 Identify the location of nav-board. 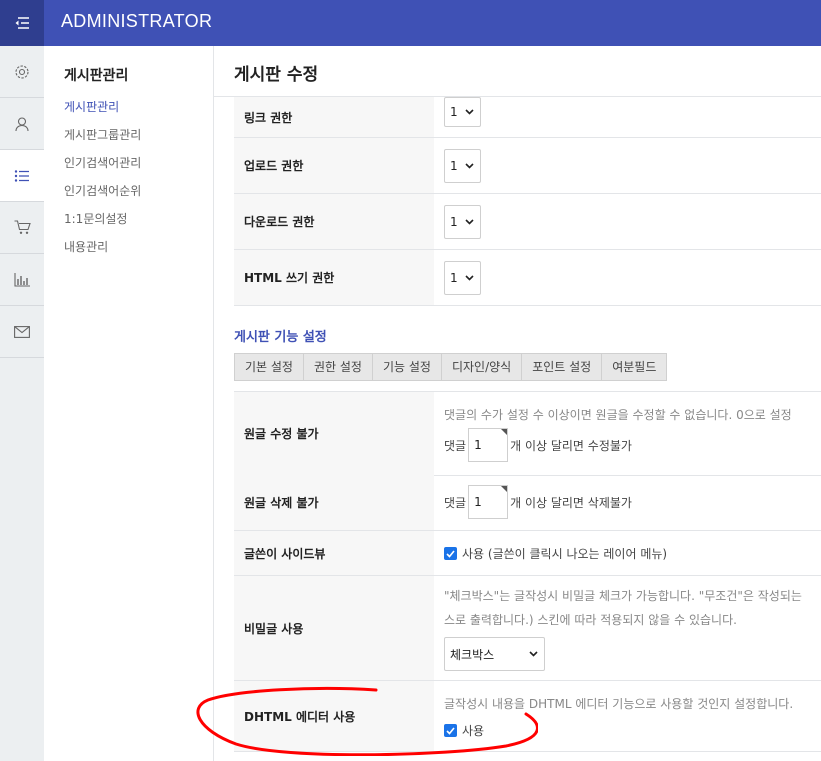
(22, 176).